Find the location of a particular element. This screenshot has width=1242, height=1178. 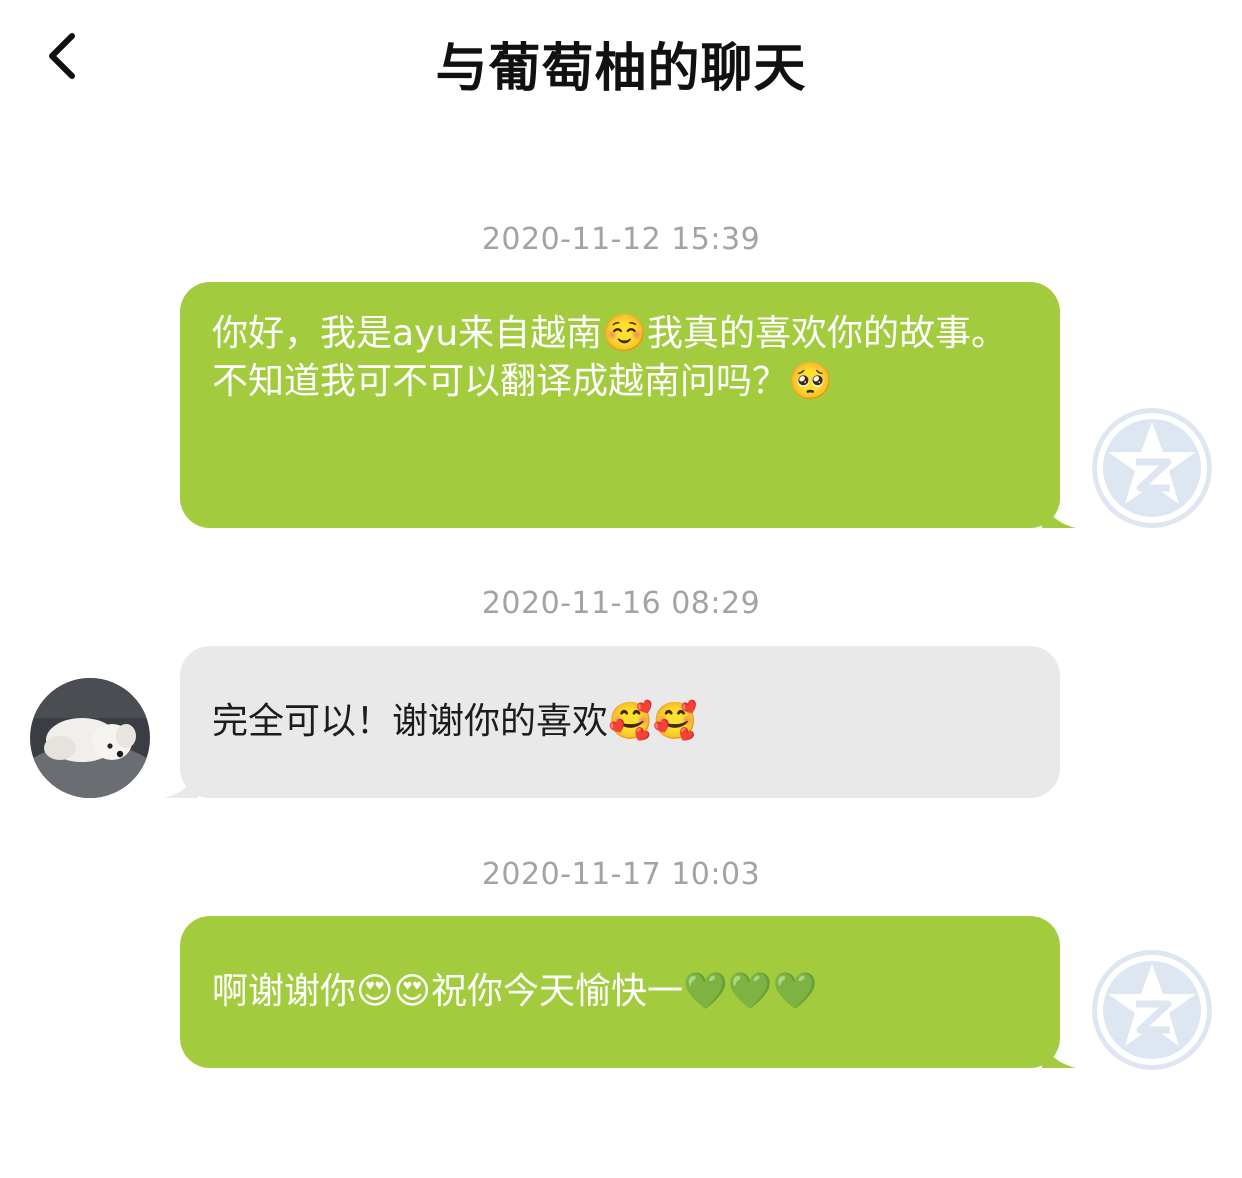

message-text: 完全可以！谢谢你的喜欢🥰🥰 is located at coordinates (455, 721).